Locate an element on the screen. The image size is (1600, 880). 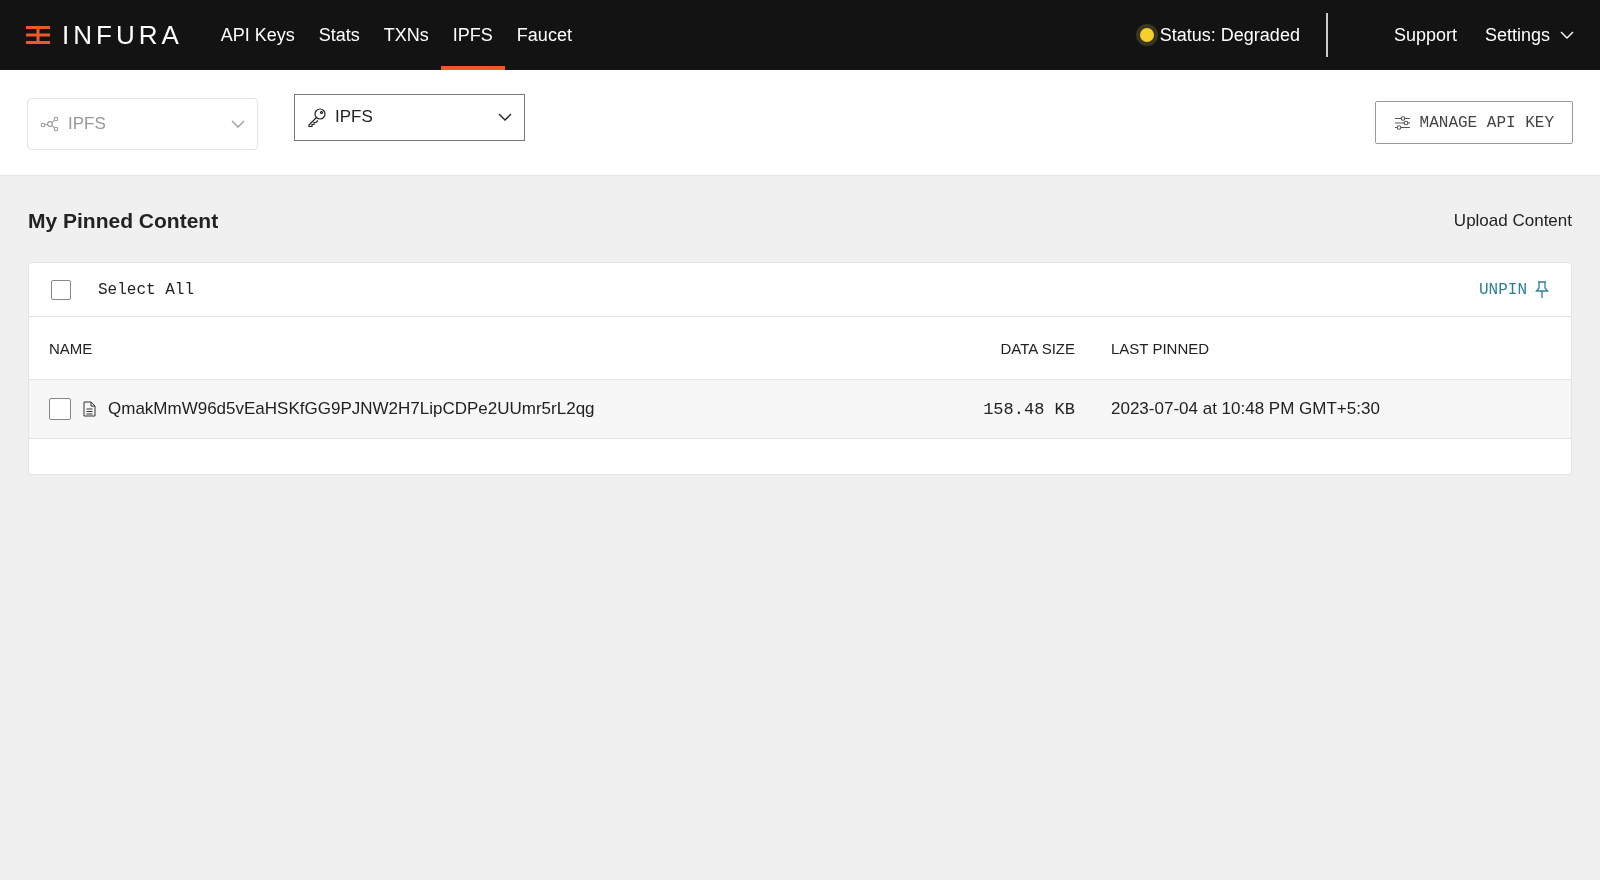
document-icon is located at coordinates (89, 409).